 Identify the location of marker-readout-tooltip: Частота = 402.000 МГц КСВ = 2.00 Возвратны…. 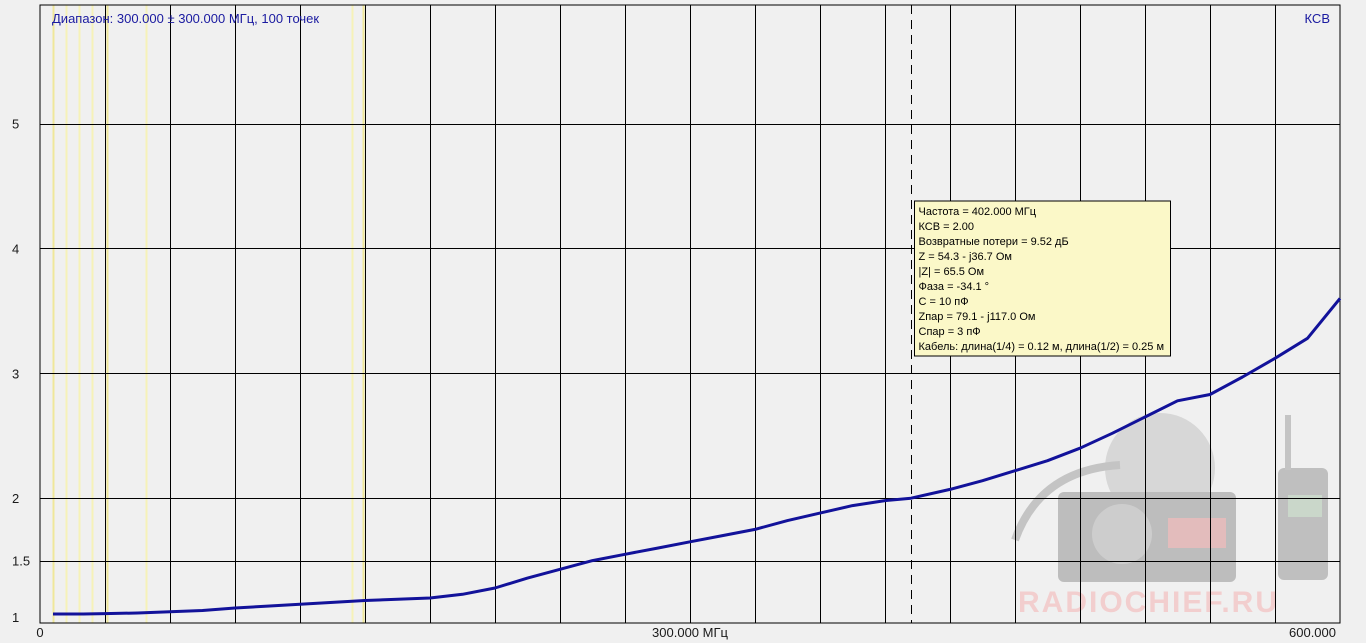
(1042, 278).